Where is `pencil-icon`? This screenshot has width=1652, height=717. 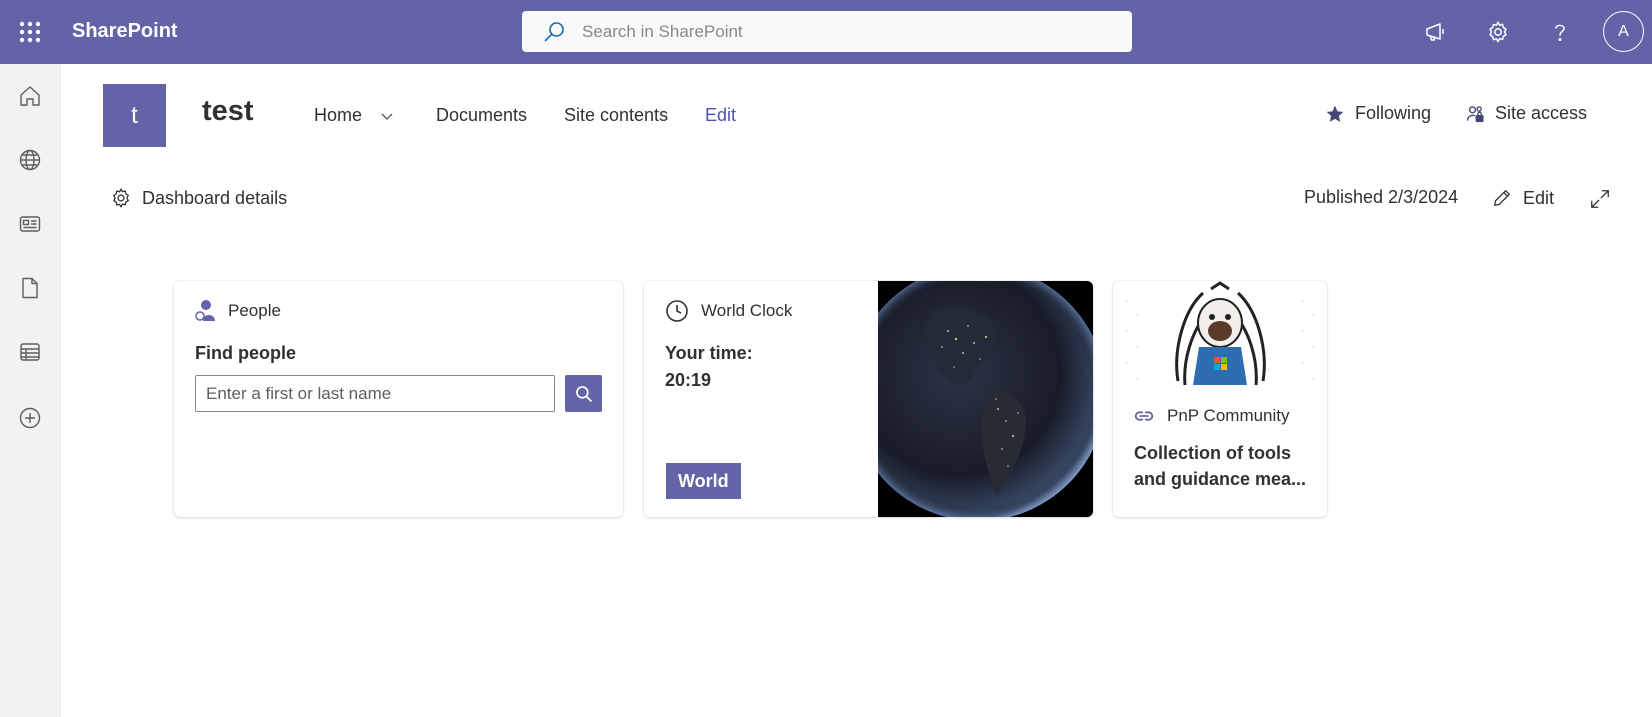 pencil-icon is located at coordinates (1507, 198).